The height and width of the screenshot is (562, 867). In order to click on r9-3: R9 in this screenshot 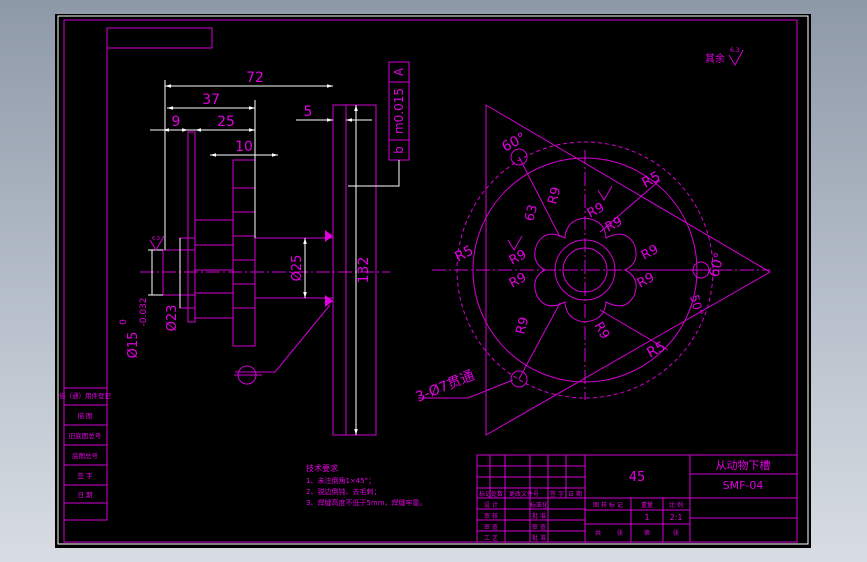, I will do `click(650, 252)`.